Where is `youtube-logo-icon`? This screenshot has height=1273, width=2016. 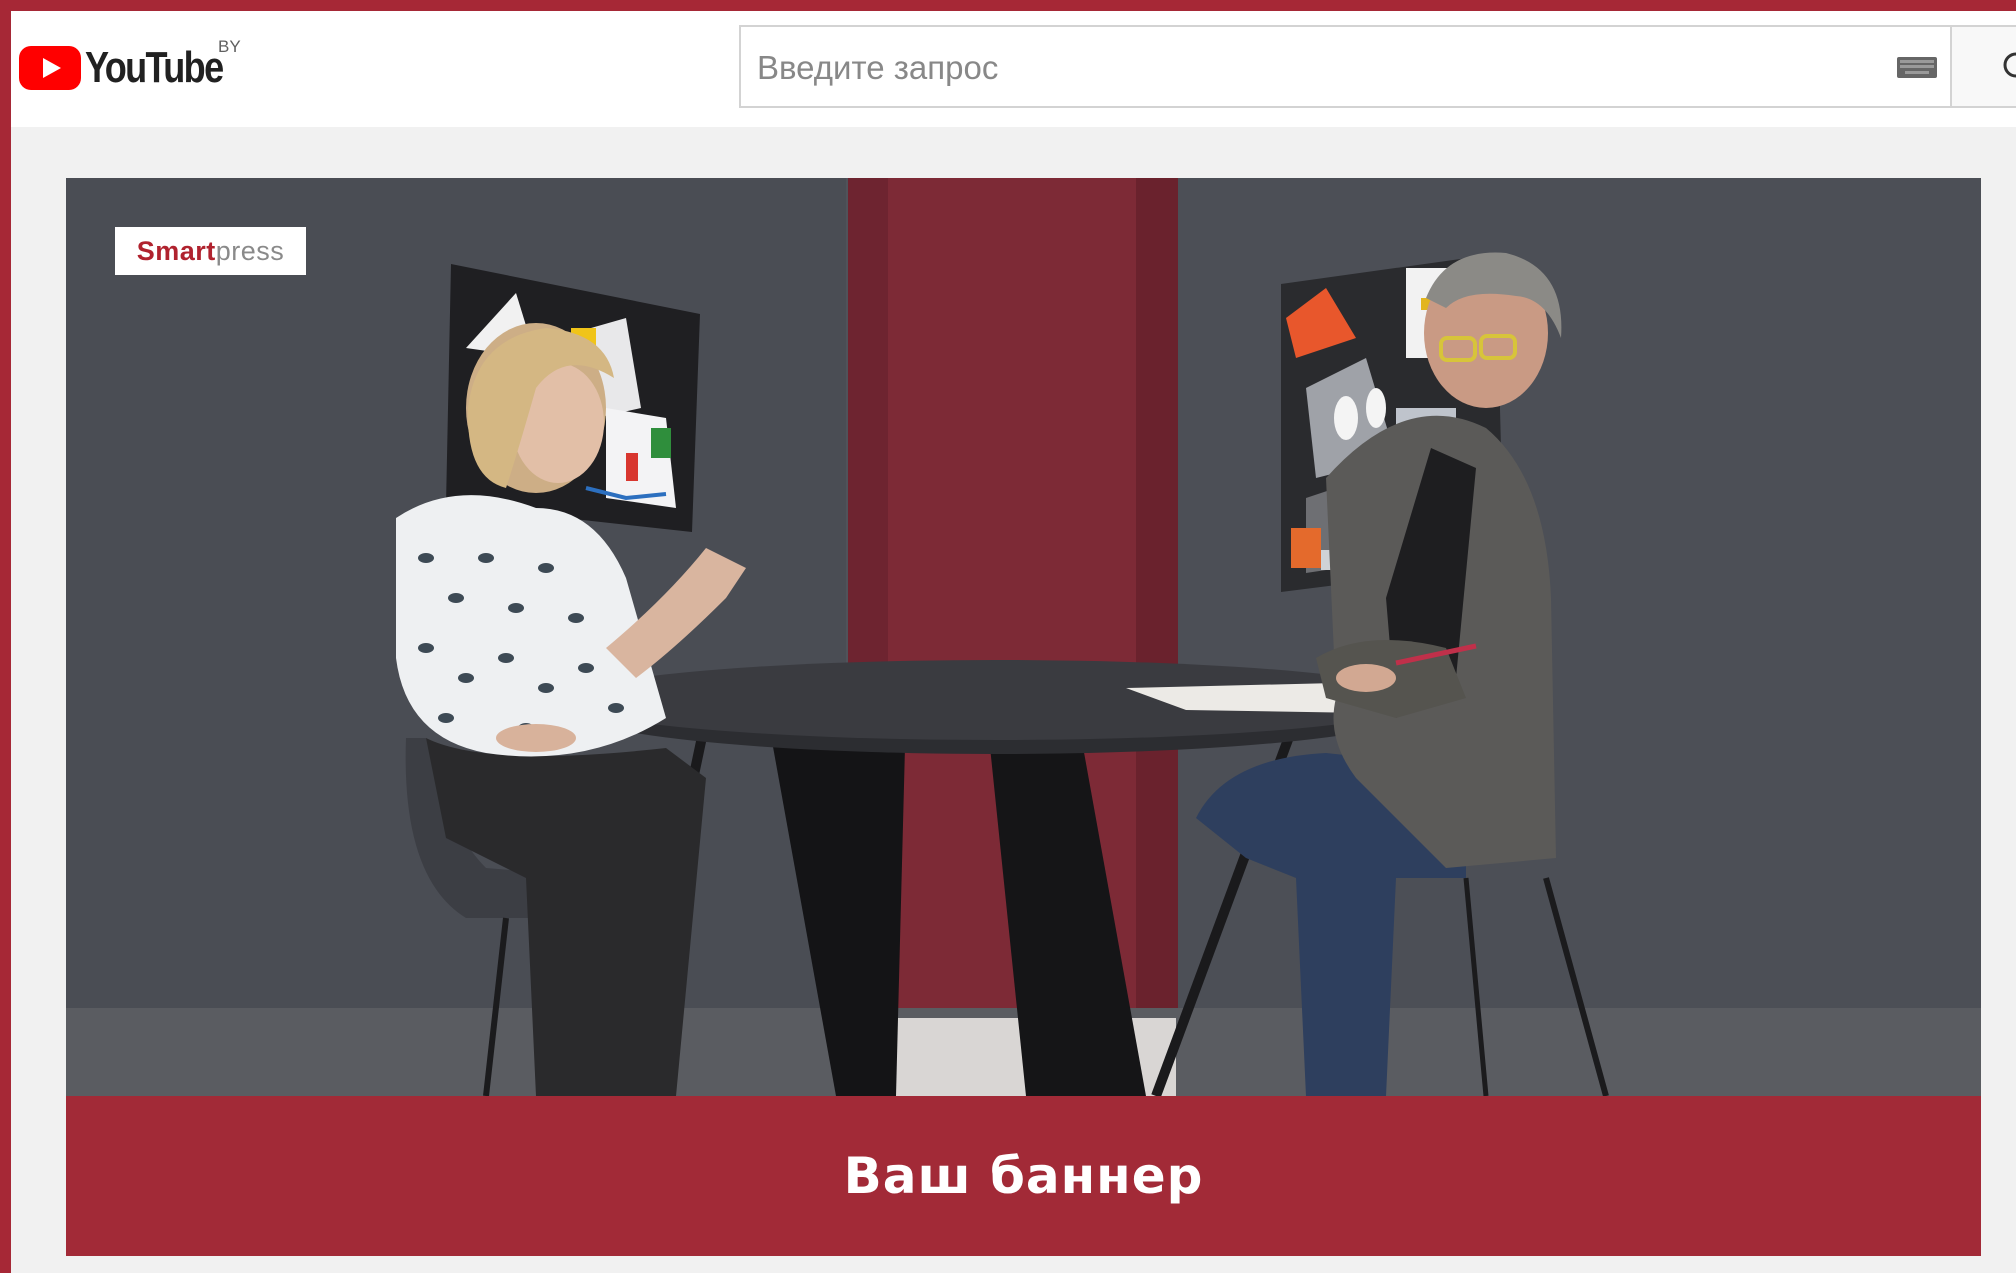 youtube-logo-icon is located at coordinates (50, 68).